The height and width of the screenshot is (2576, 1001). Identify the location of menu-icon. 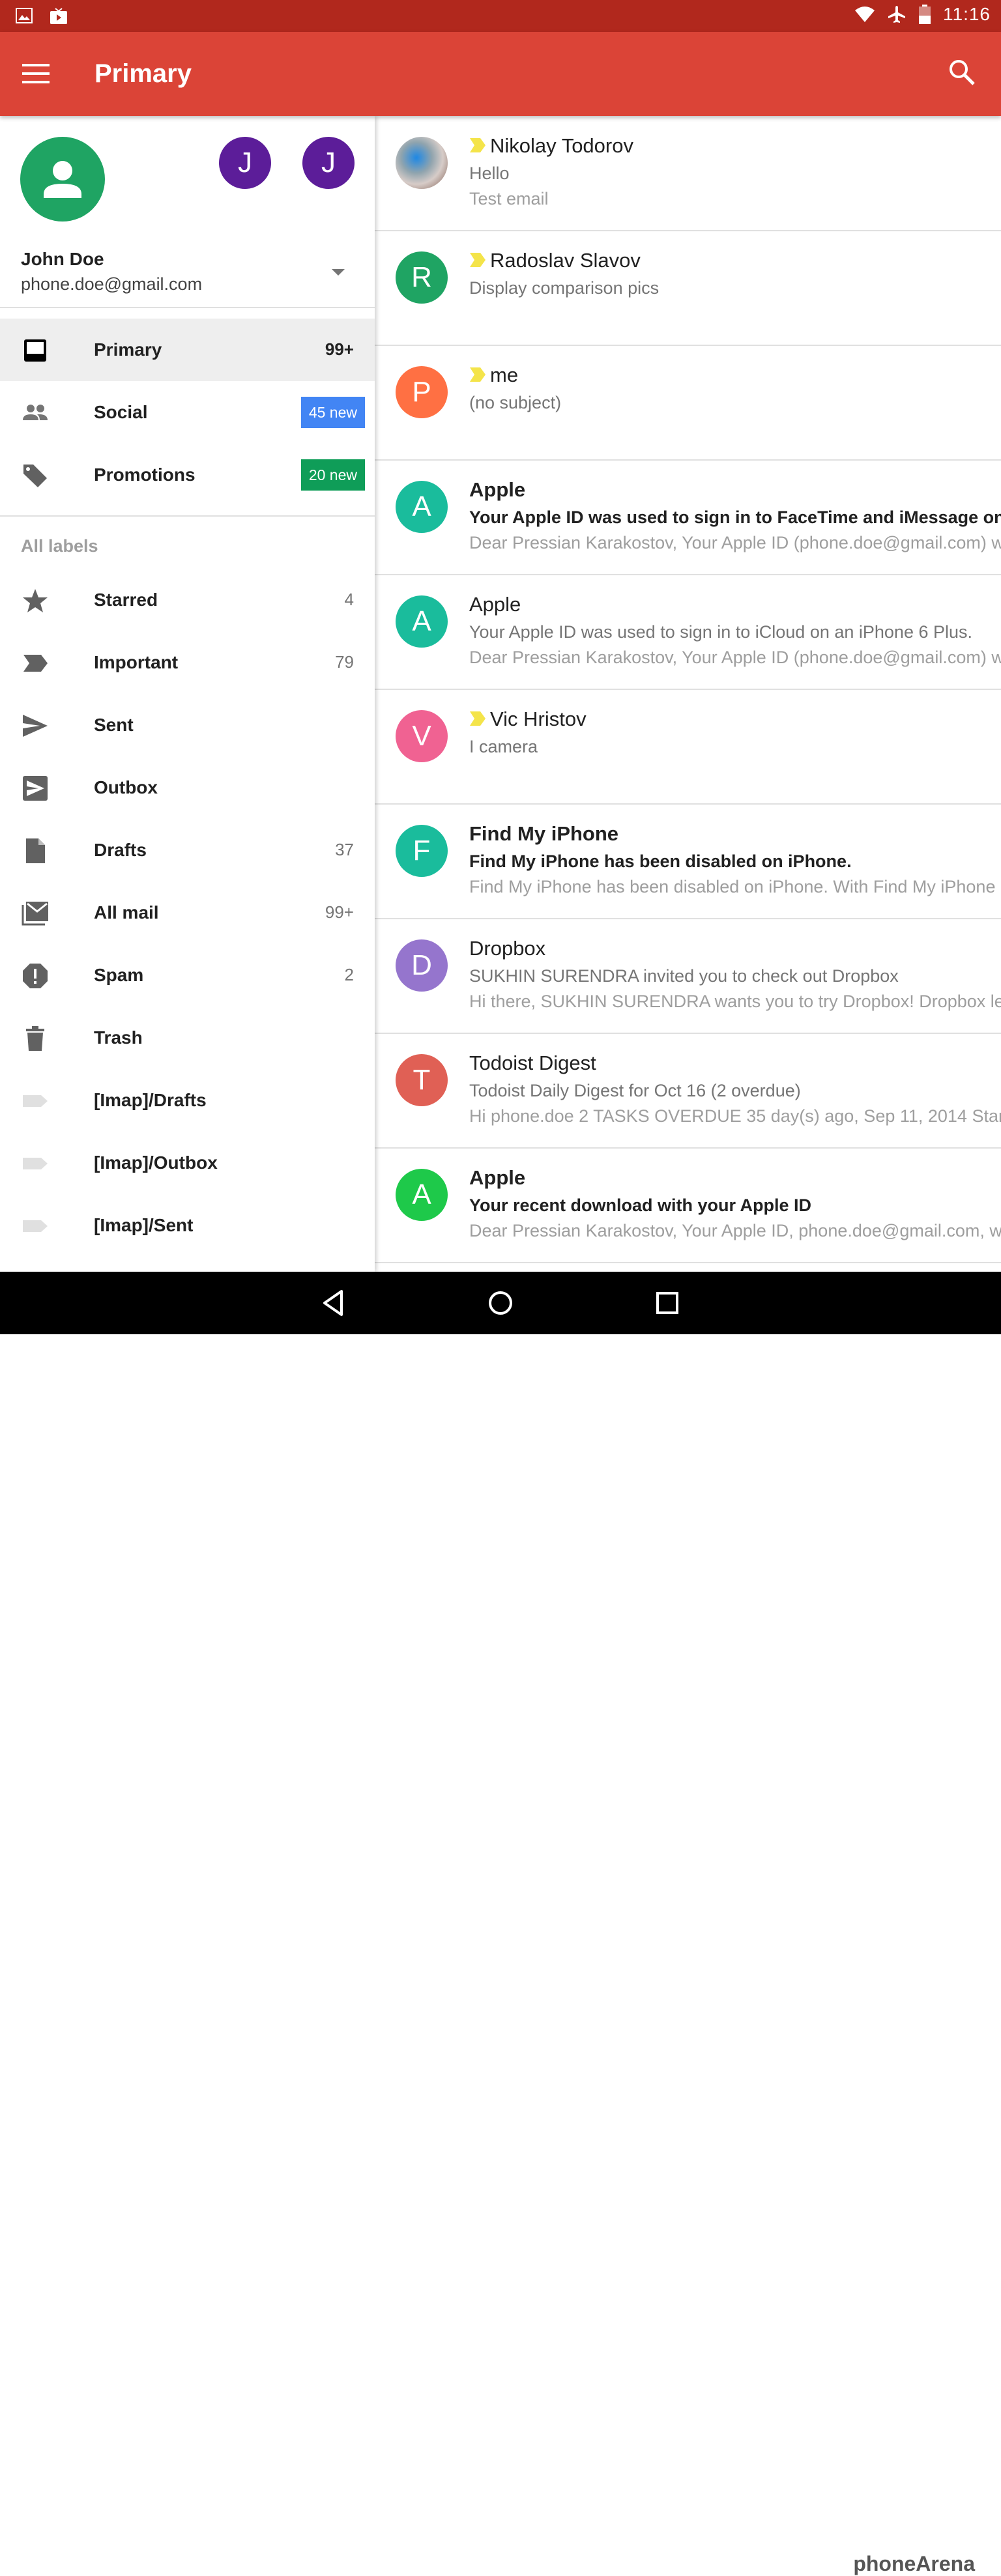
(36, 74).